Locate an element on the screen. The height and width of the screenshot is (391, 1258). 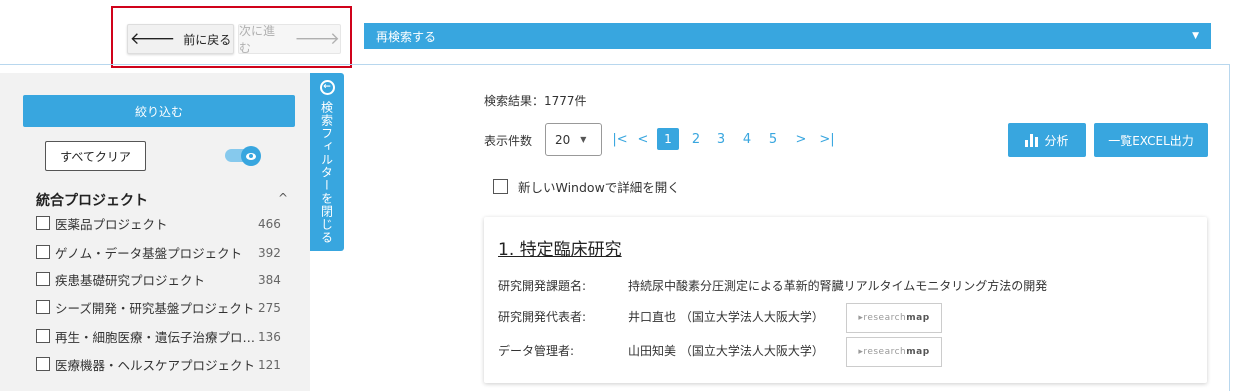
forward-button: 次に進む 🡒 is located at coordinates (289, 39).